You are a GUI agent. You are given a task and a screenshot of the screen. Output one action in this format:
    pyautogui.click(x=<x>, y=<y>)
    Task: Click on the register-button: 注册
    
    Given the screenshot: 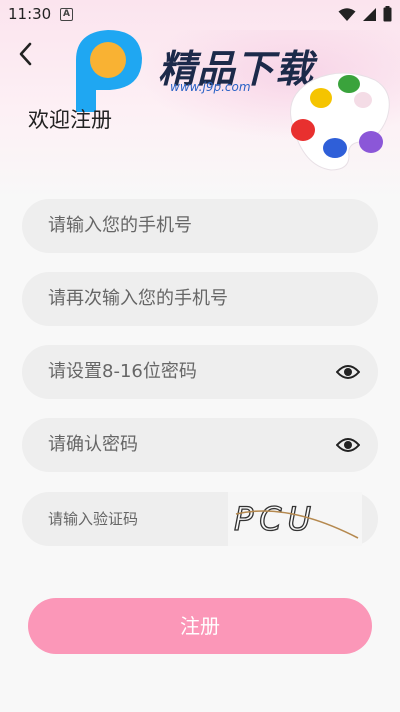 What is the action you would take?
    pyautogui.click(x=200, y=626)
    